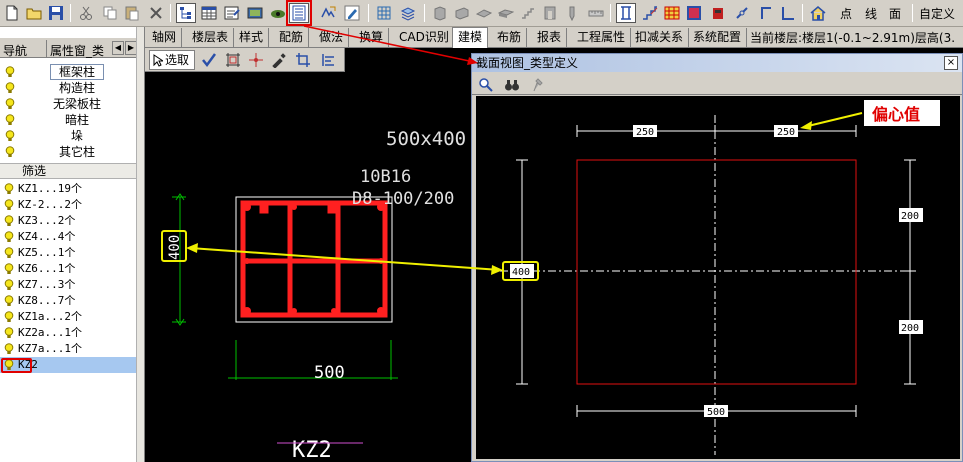  What do you see at coordinates (462, 13) in the screenshot?
I see `wall-tool-icon` at bounding box center [462, 13].